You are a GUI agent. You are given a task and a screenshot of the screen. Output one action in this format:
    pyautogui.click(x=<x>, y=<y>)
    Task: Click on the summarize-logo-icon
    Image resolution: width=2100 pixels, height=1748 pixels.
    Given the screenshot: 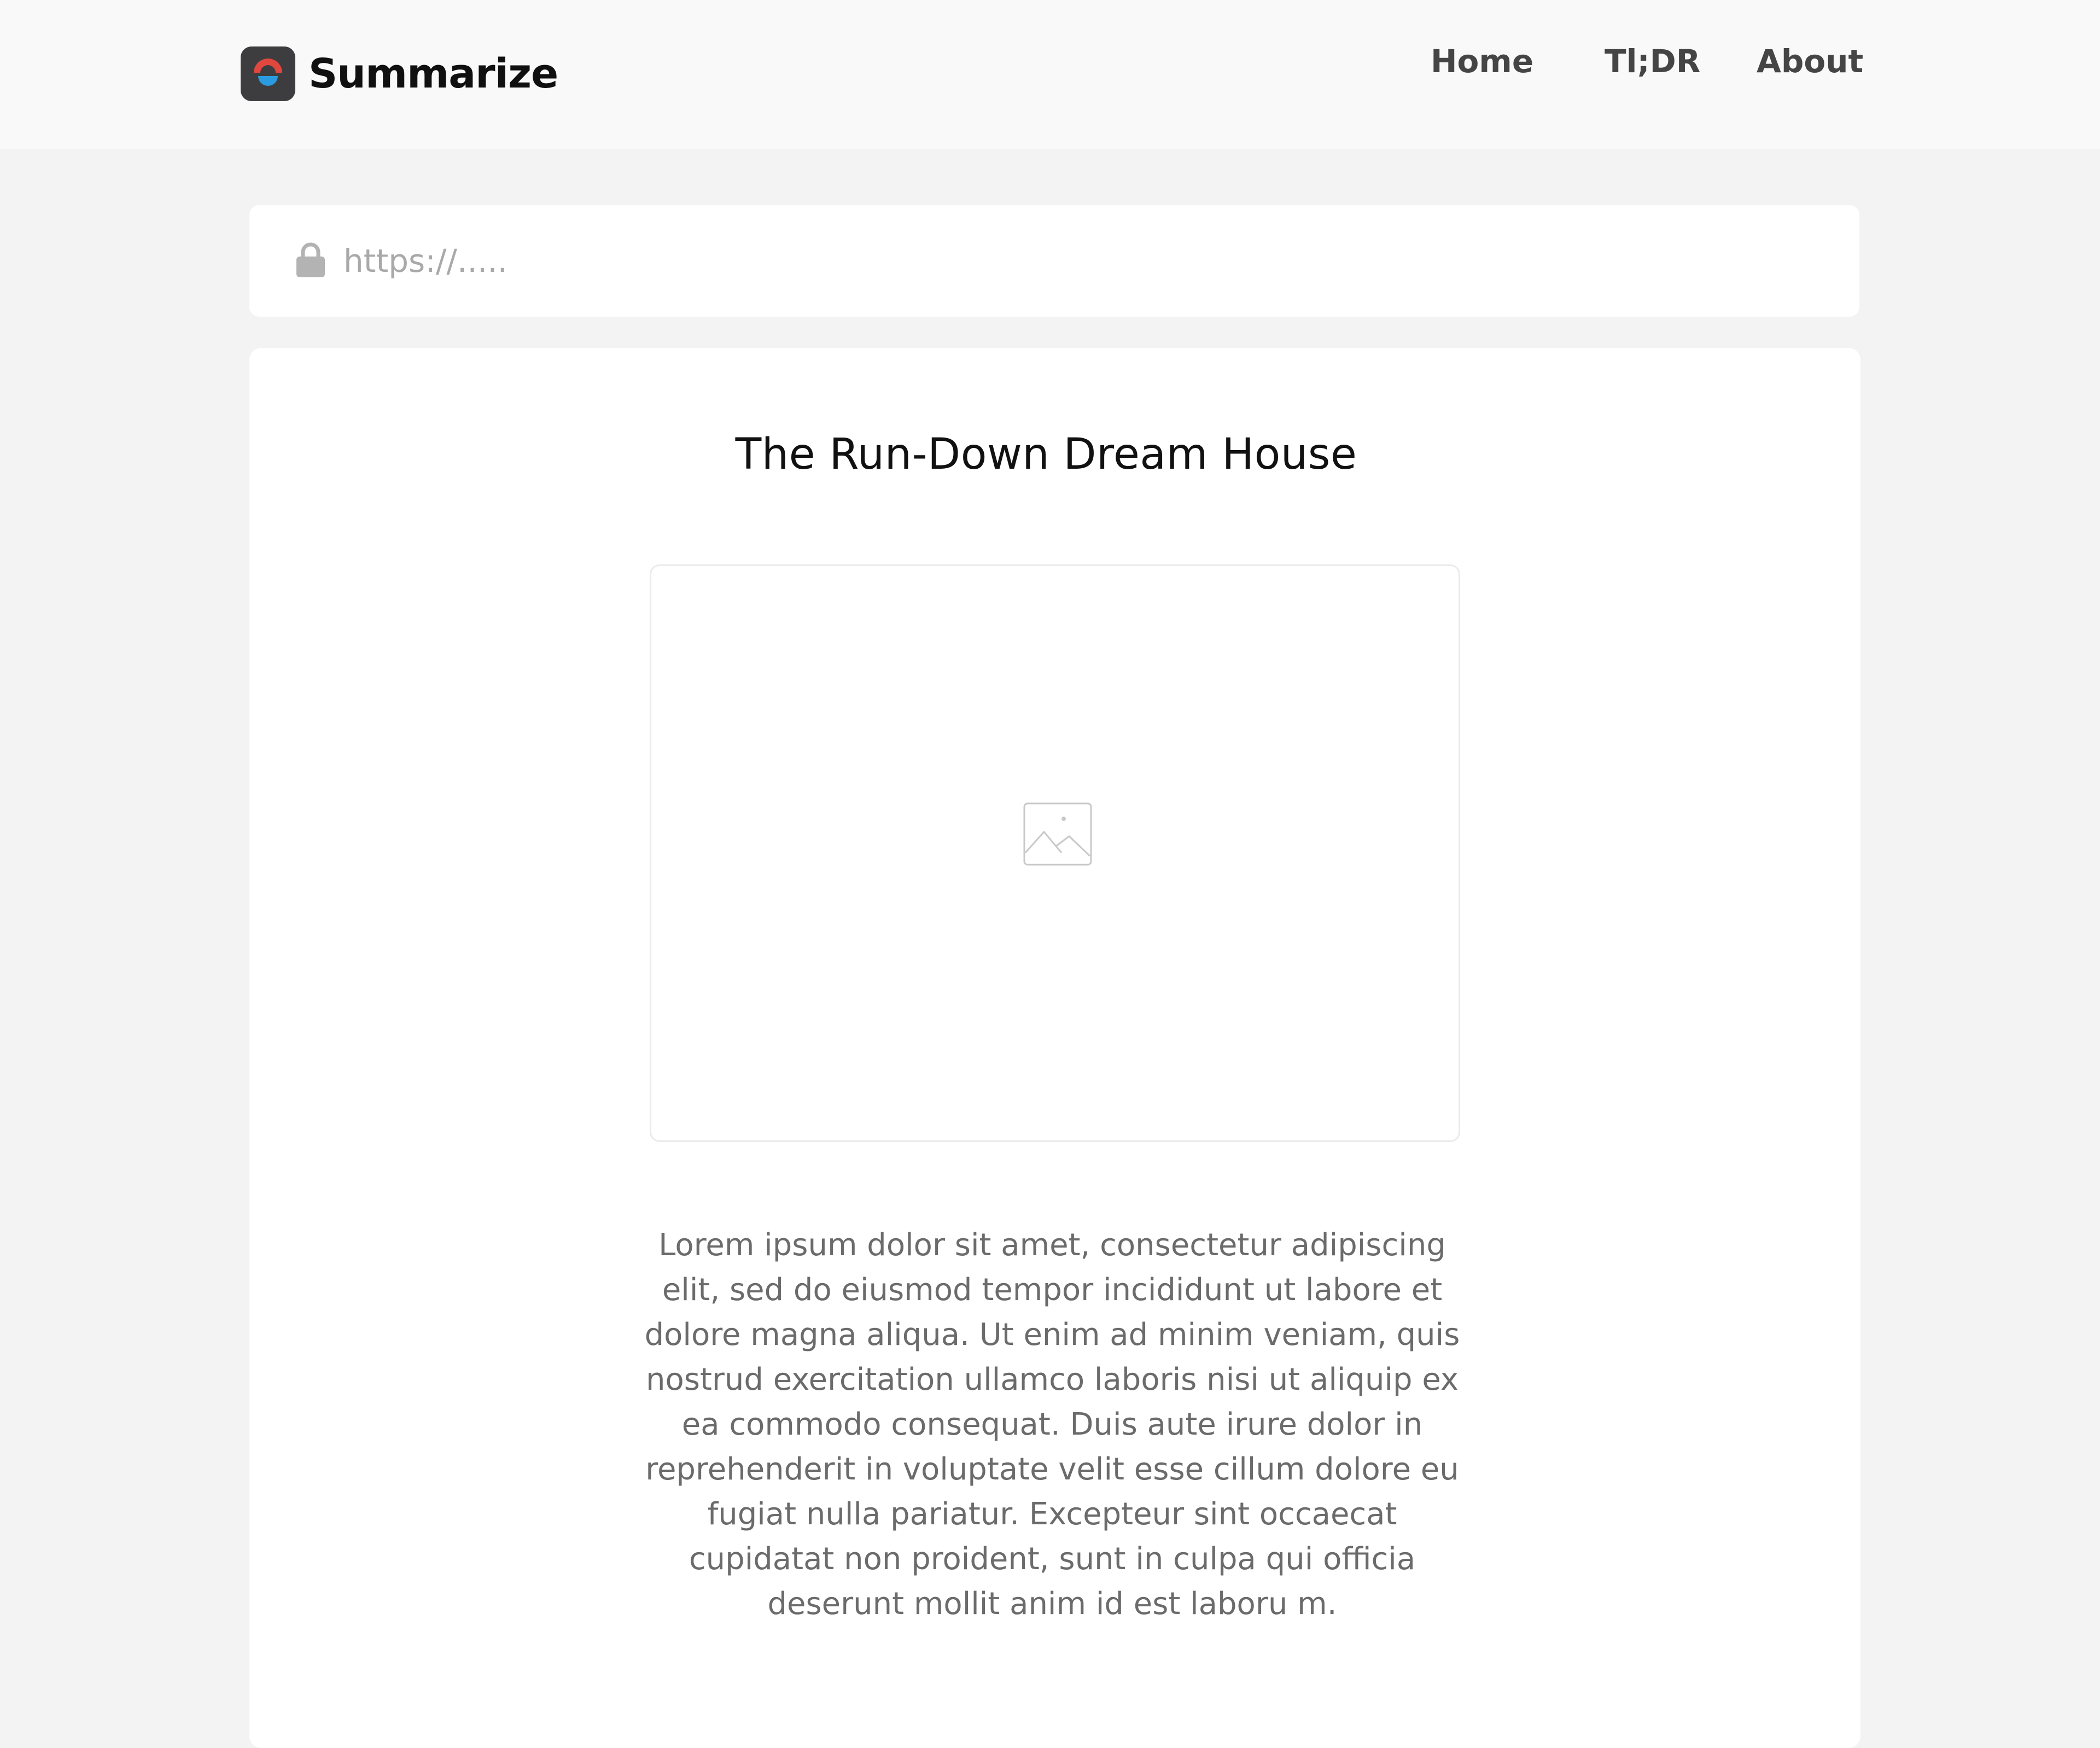 What is the action you would take?
    pyautogui.click(x=268, y=73)
    